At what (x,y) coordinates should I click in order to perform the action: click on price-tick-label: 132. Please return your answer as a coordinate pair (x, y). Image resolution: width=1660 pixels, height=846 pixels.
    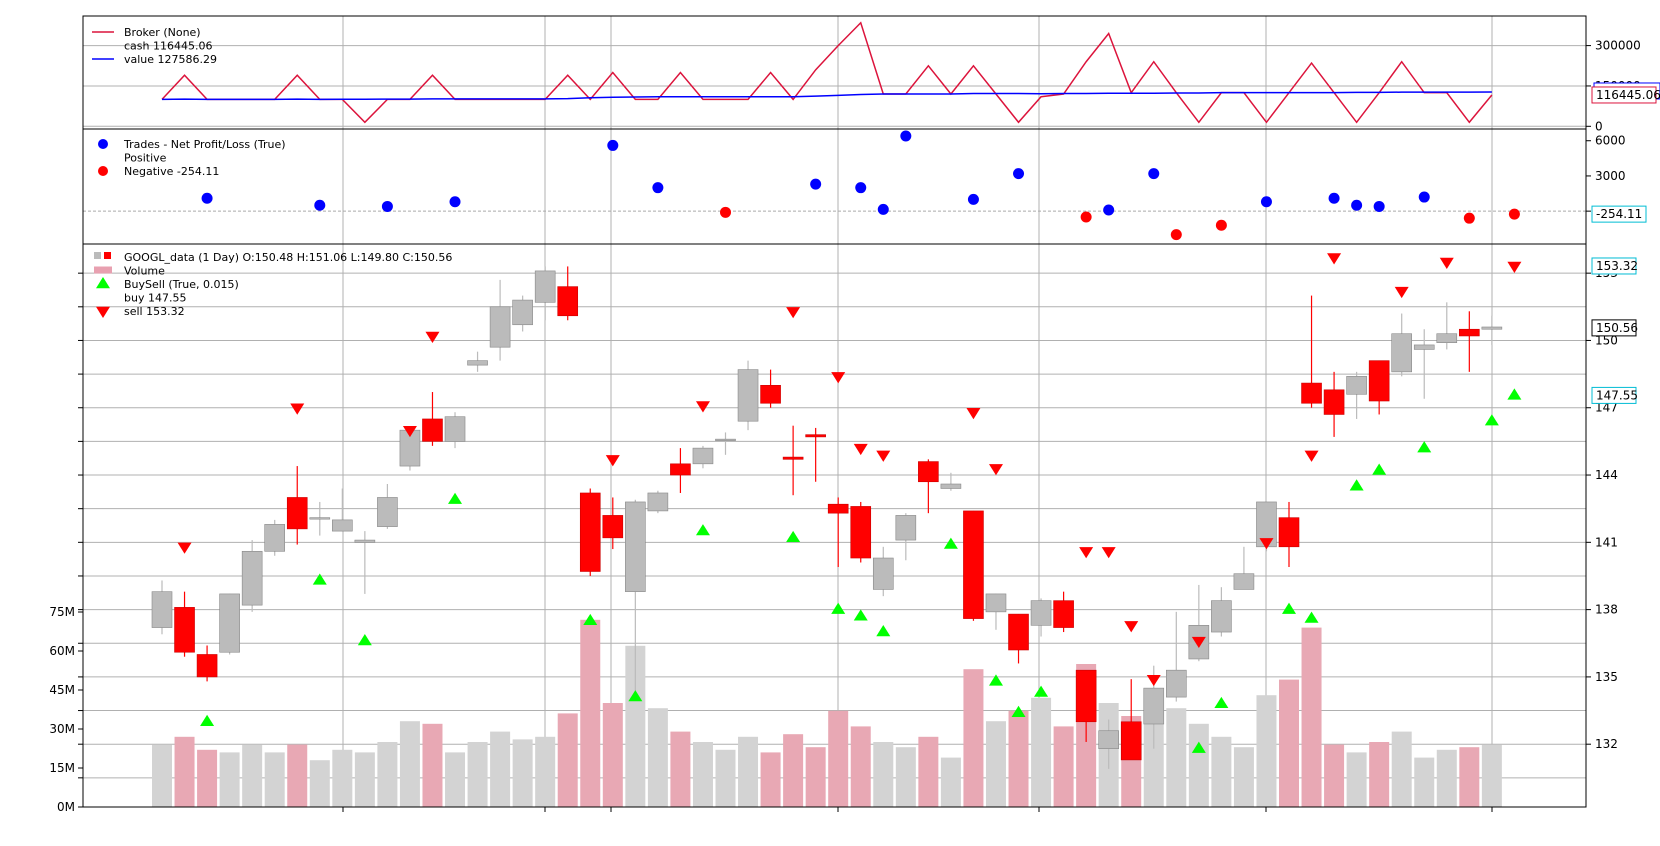
    Looking at the image, I should click on (1606, 744).